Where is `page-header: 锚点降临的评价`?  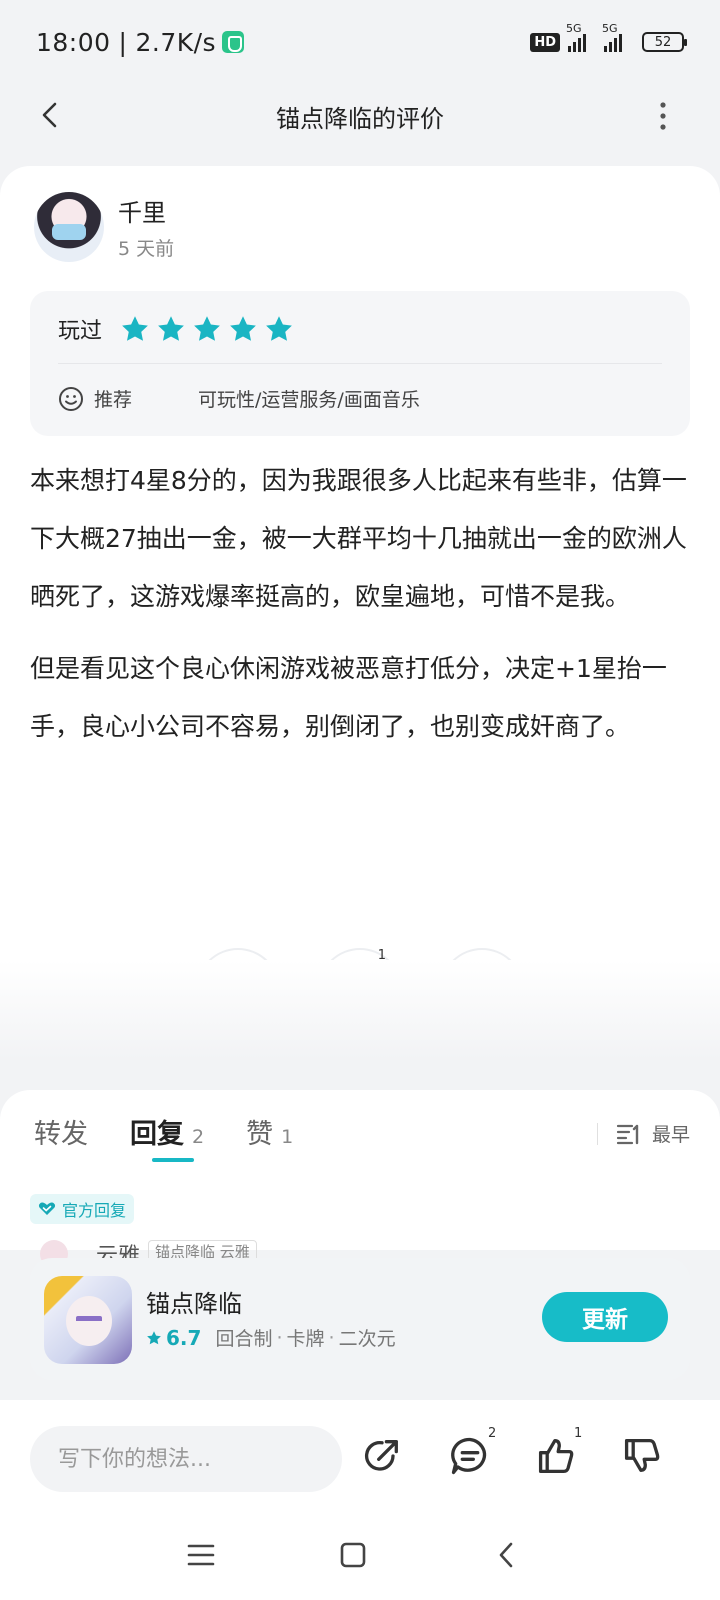
page-header: 锚点降临的评价 is located at coordinates (360, 116).